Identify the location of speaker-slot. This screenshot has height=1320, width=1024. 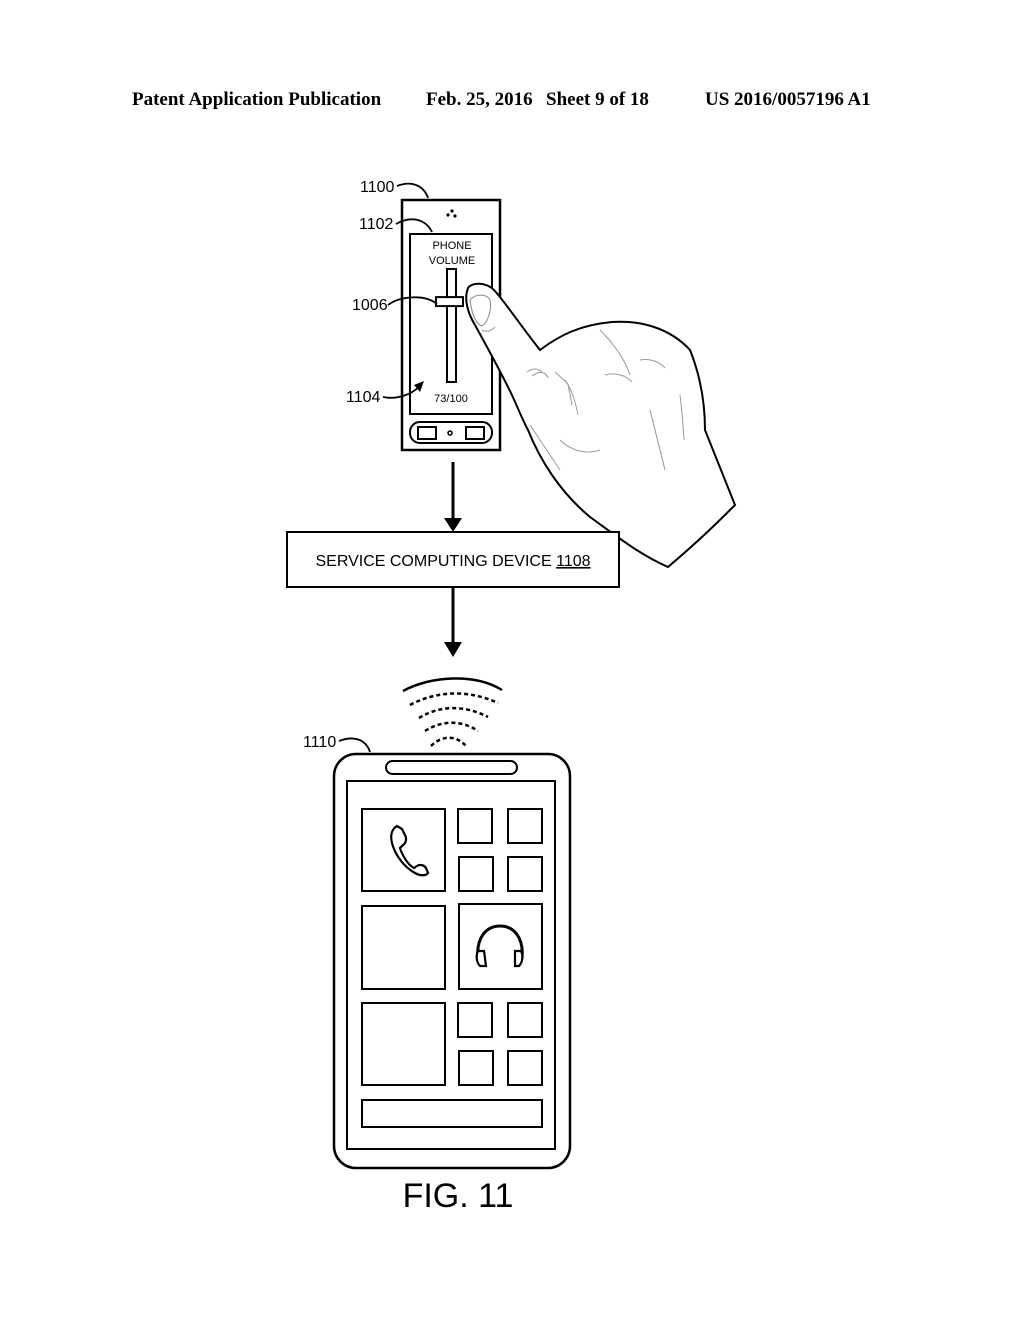
(451, 767).